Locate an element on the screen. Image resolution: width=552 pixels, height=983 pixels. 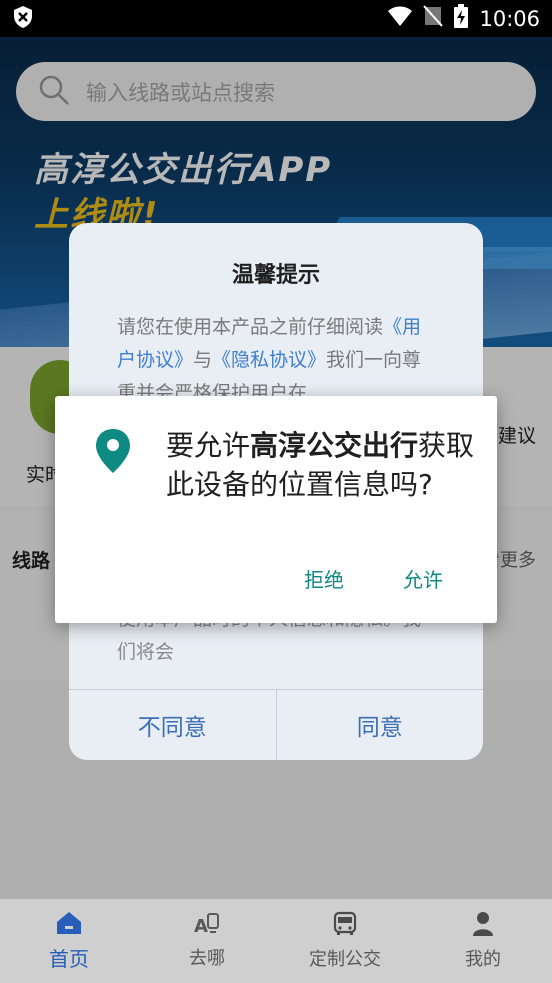
bottom-nav: 首页 A 去哪 定制公交 我的 is located at coordinates (276, 941).